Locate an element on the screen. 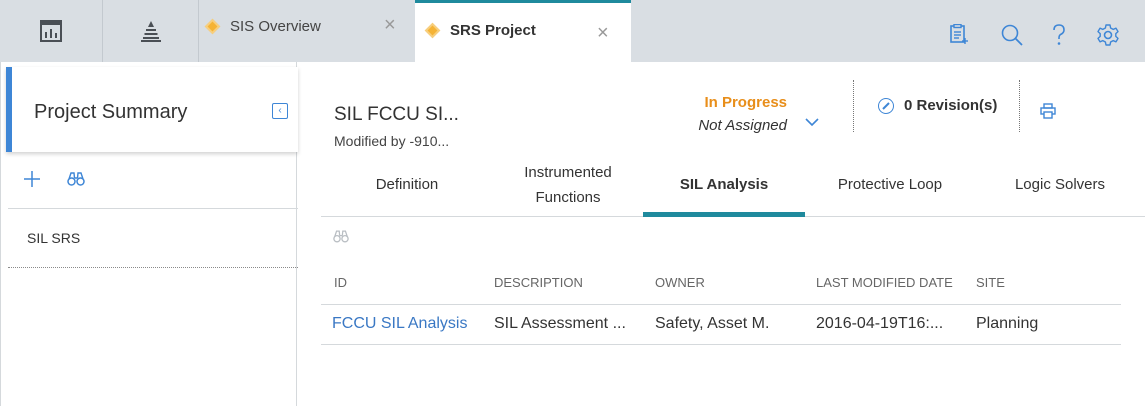 The width and height of the screenshot is (1145, 406). tab-label: Instrumented Functions is located at coordinates (568, 184).